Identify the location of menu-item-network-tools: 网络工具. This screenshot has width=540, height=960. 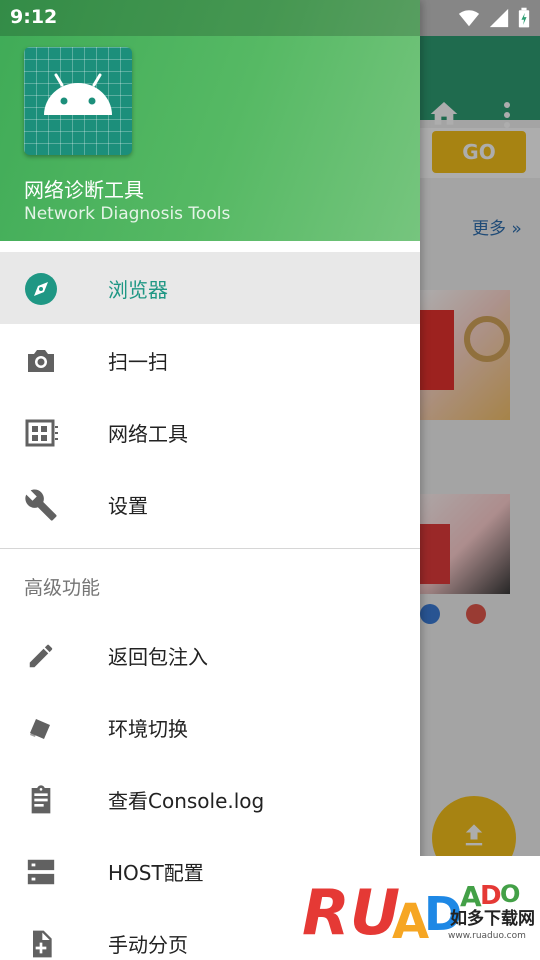
(210, 432).